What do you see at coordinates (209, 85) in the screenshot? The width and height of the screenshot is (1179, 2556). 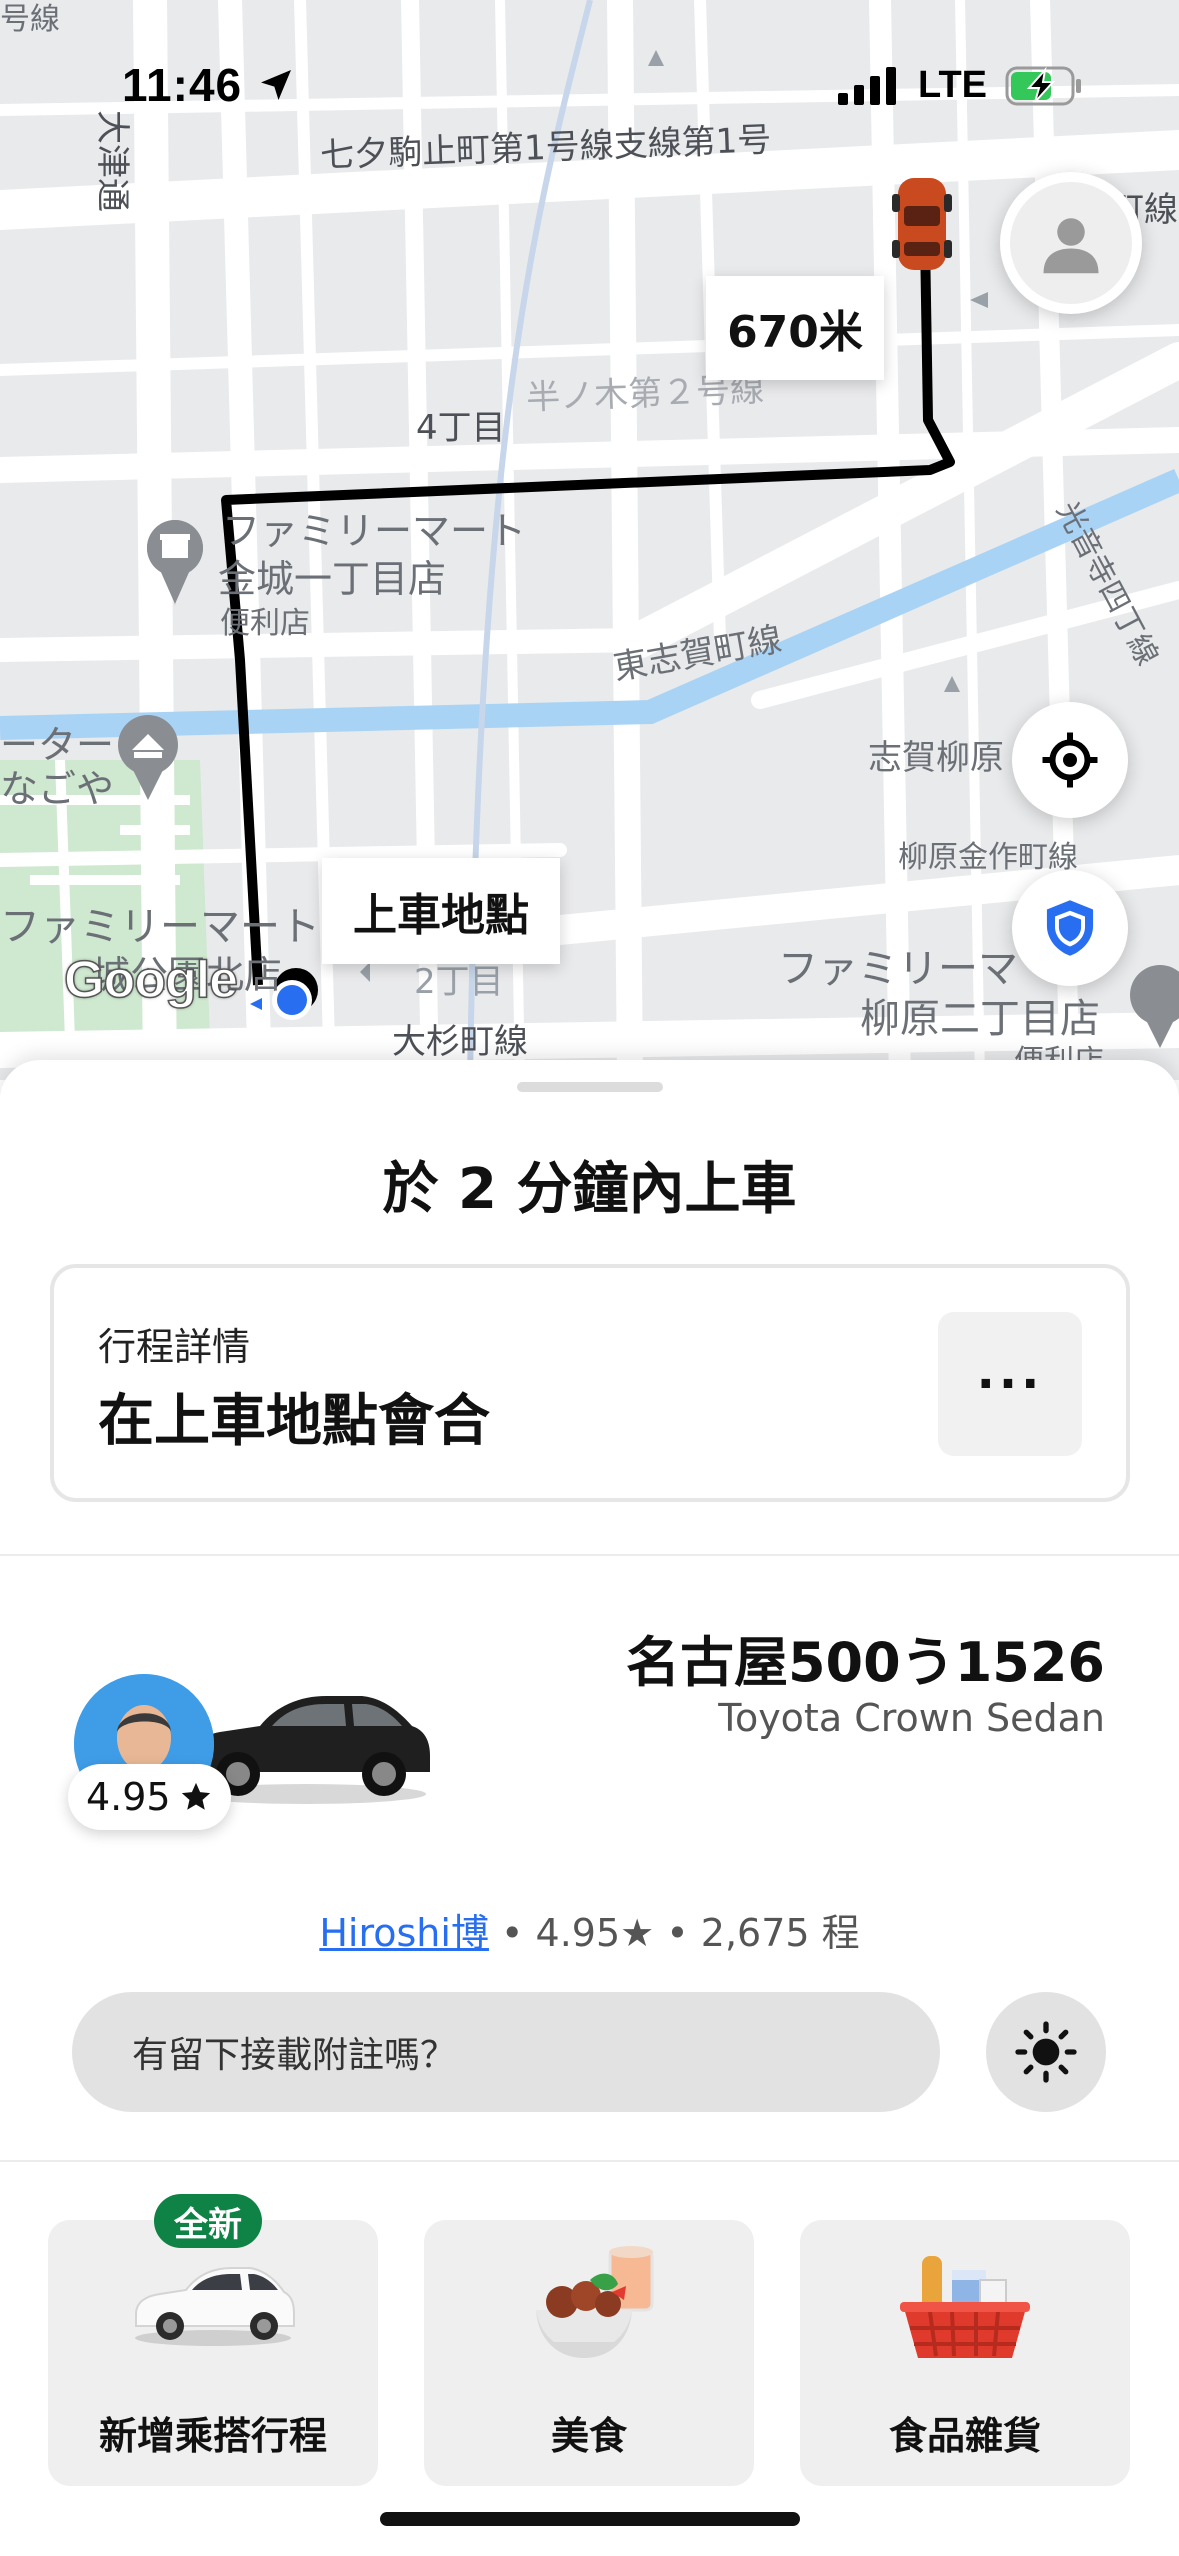 I see `status-time: 11:46` at bounding box center [209, 85].